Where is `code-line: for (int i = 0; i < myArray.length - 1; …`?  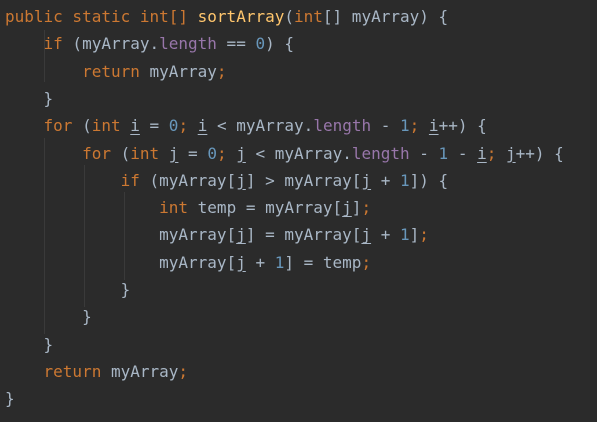
code-line: for (int i = 0; i < myArray.length - 1; … is located at coordinates (246, 125).